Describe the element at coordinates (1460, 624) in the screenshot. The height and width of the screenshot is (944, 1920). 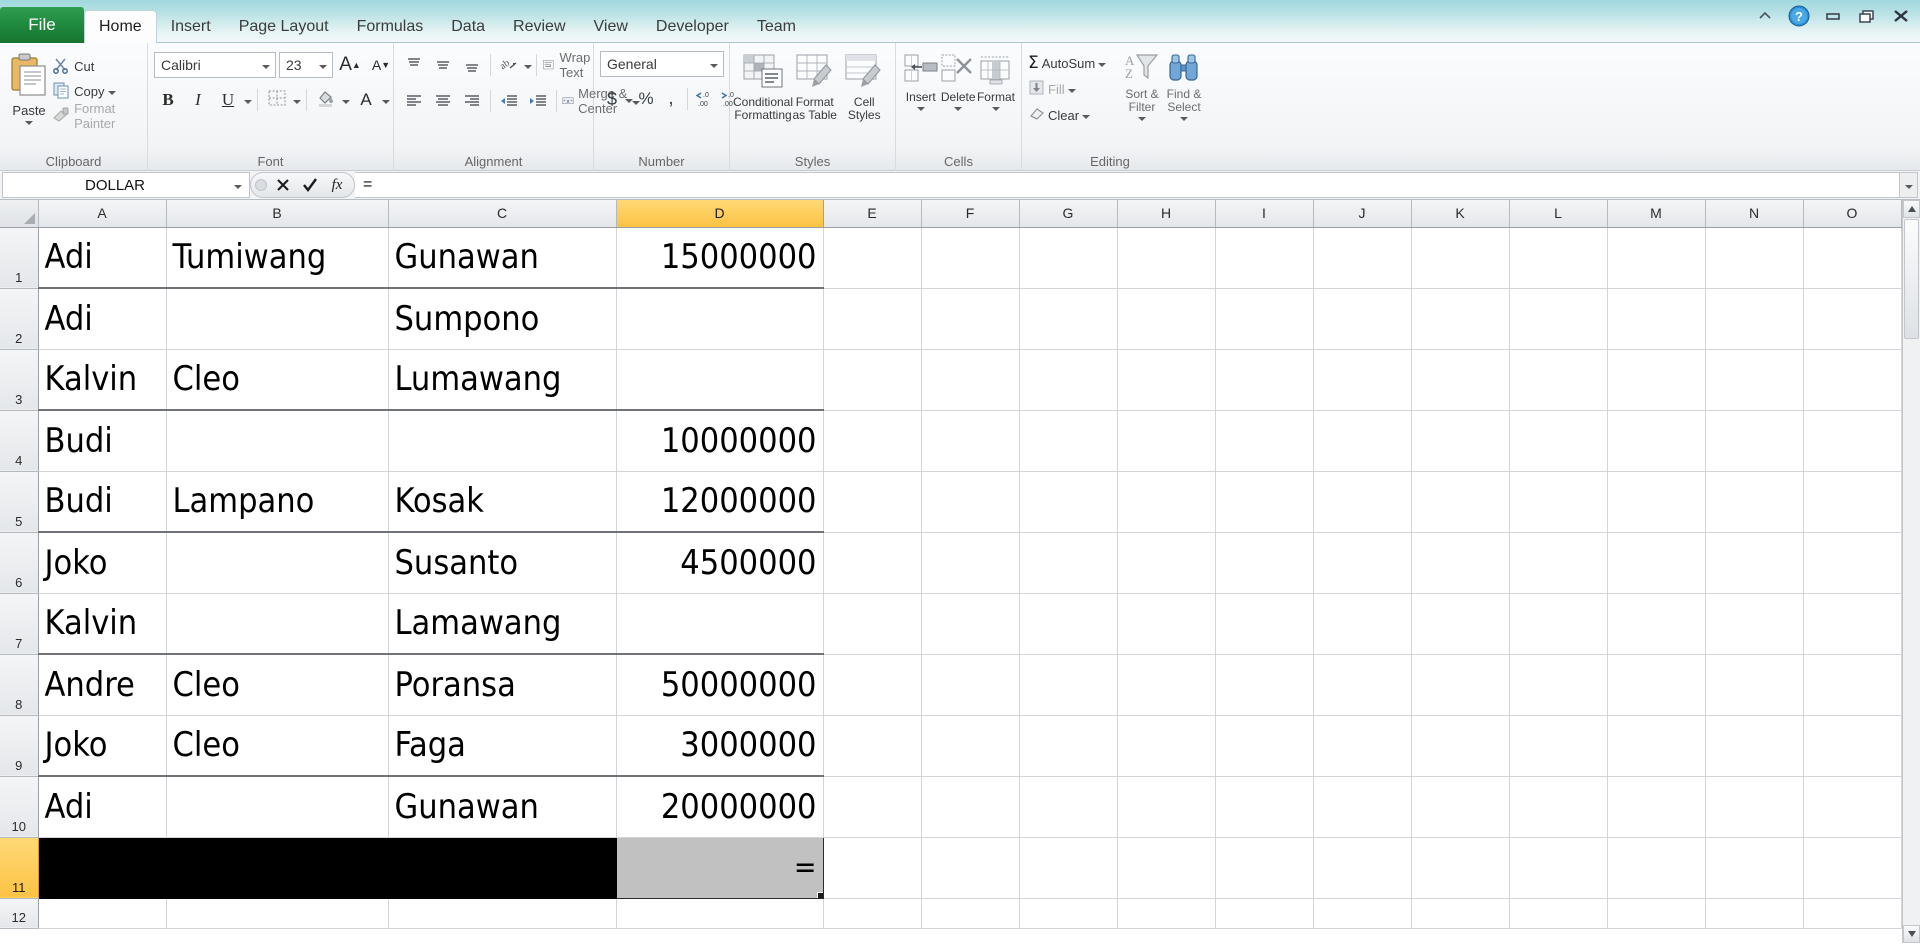
I see `cell-K7` at that location.